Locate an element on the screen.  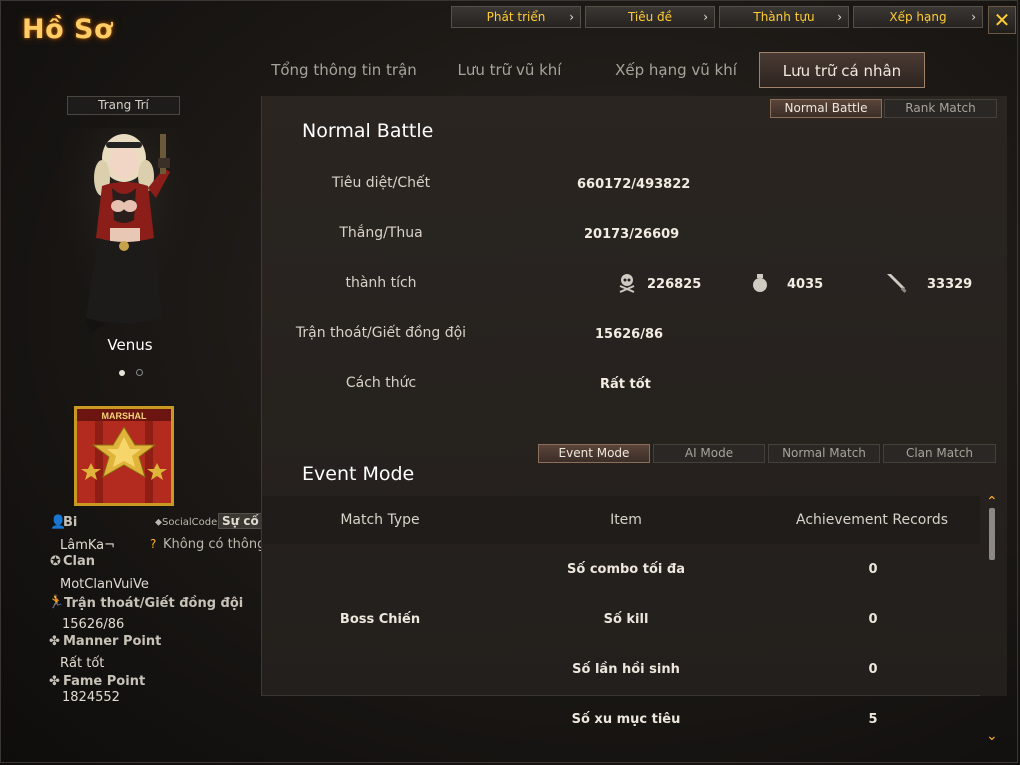
nickname-label: Bi is located at coordinates (70, 522).